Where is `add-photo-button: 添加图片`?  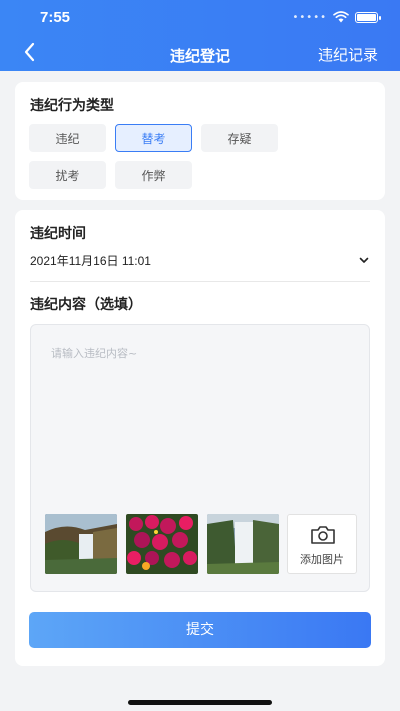 add-photo-button: 添加图片 is located at coordinates (322, 544).